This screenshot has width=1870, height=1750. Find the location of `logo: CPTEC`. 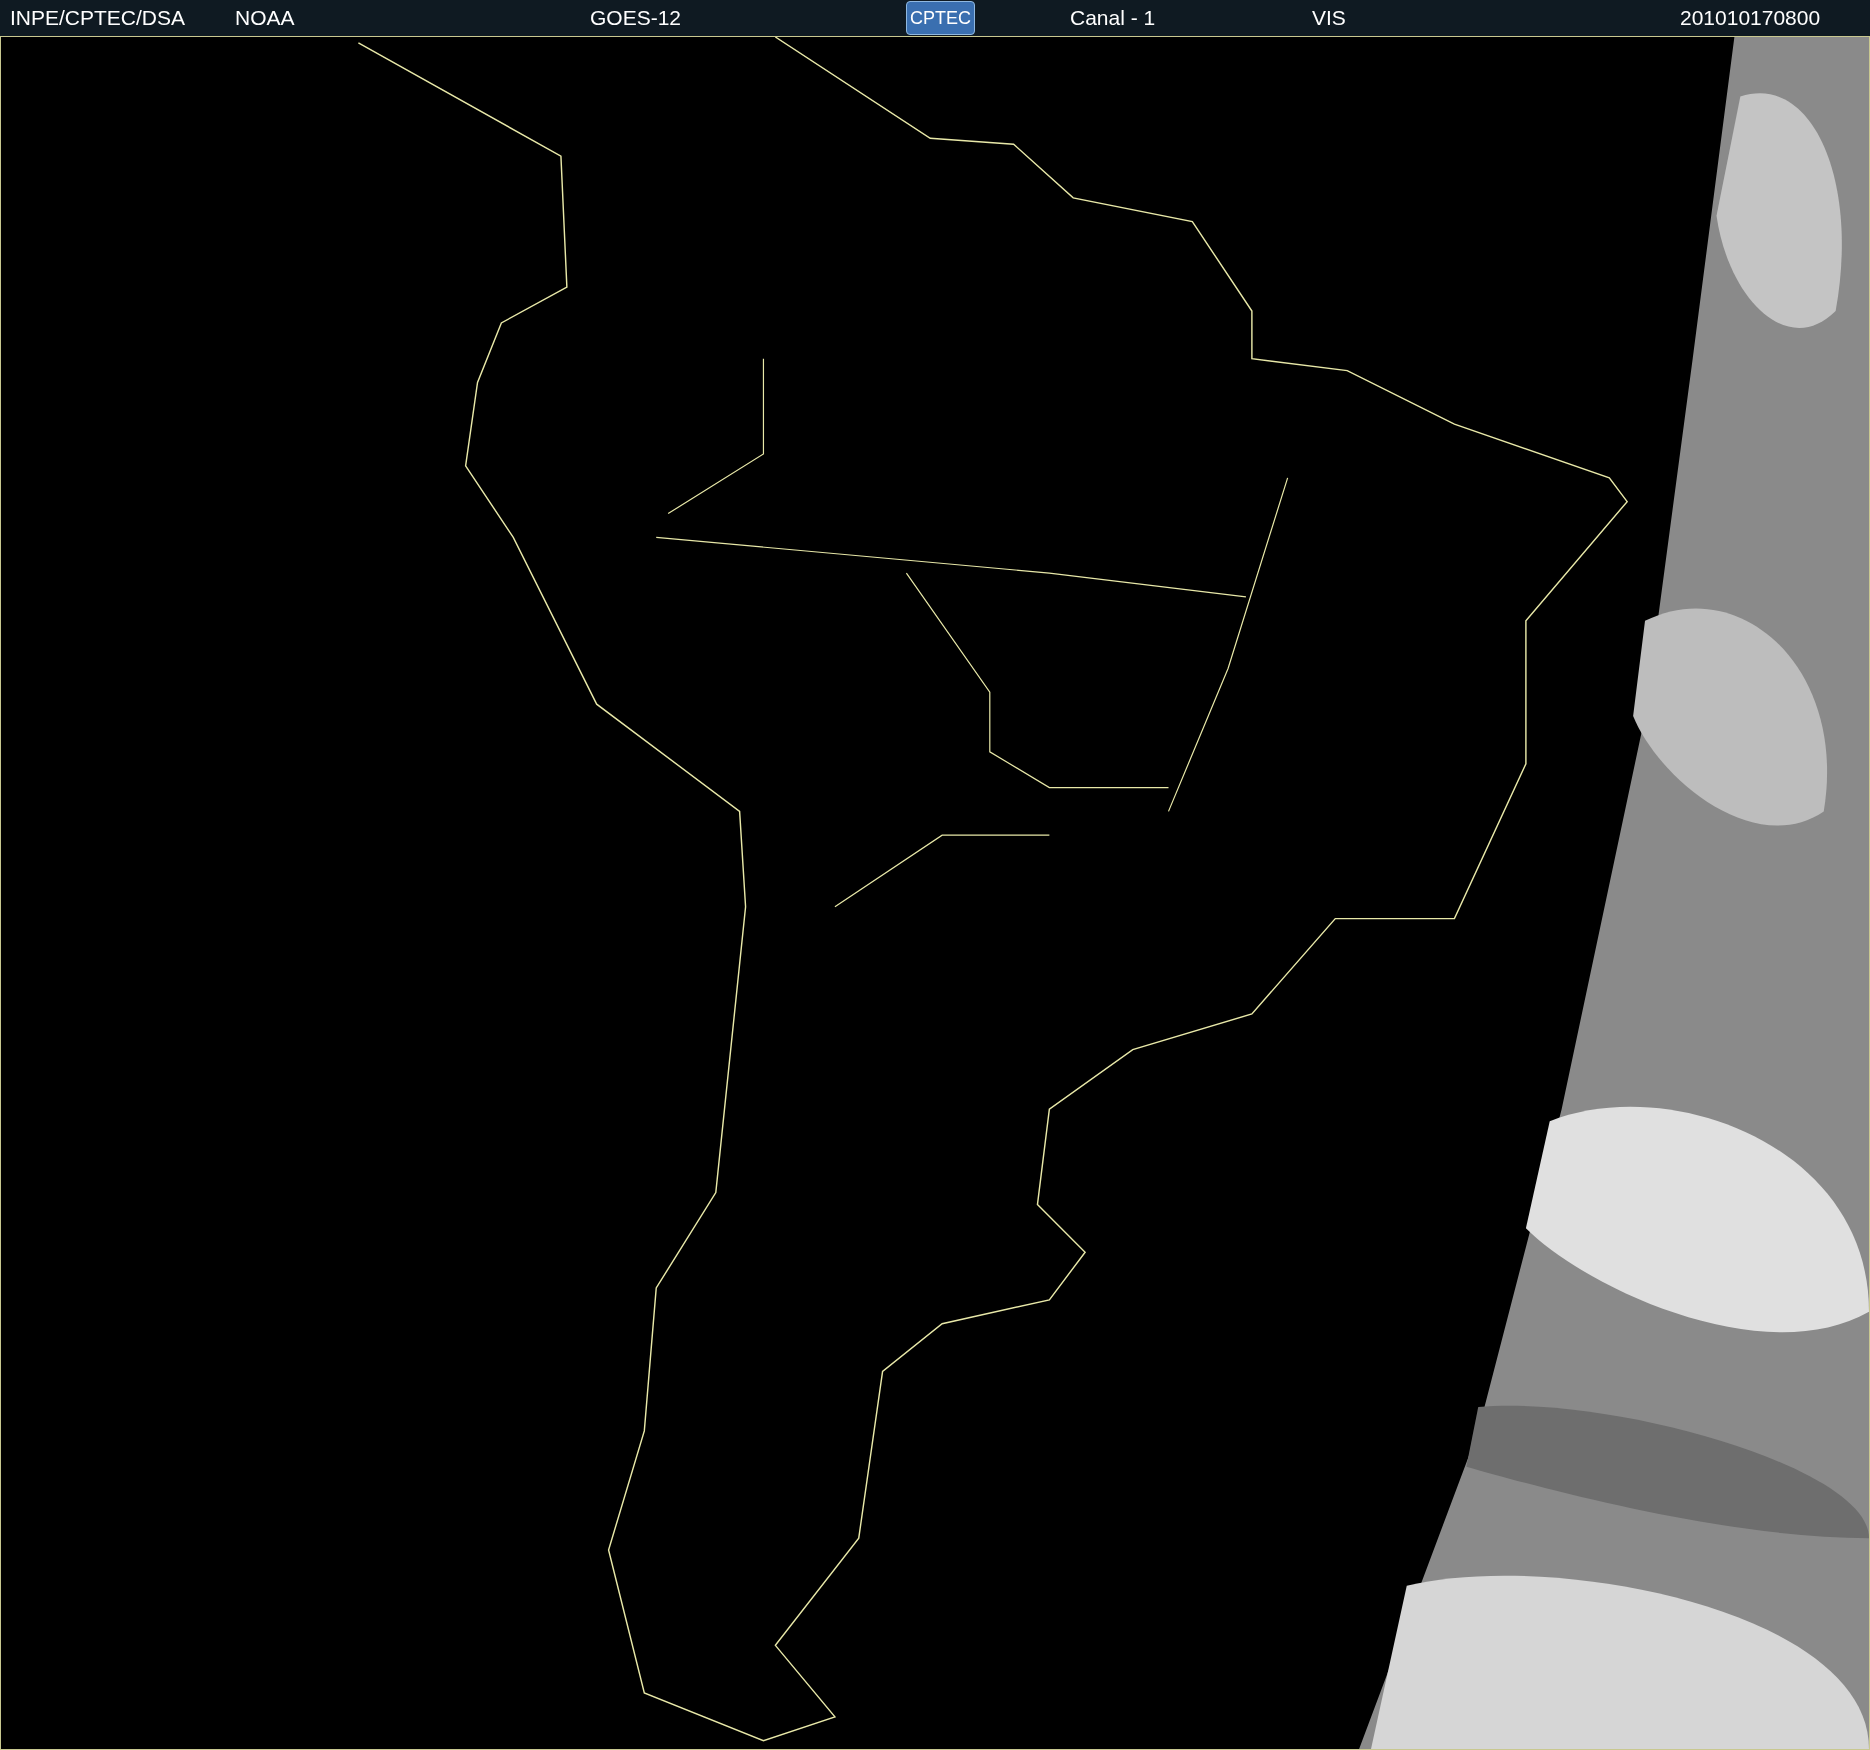

logo: CPTEC is located at coordinates (940, 18).